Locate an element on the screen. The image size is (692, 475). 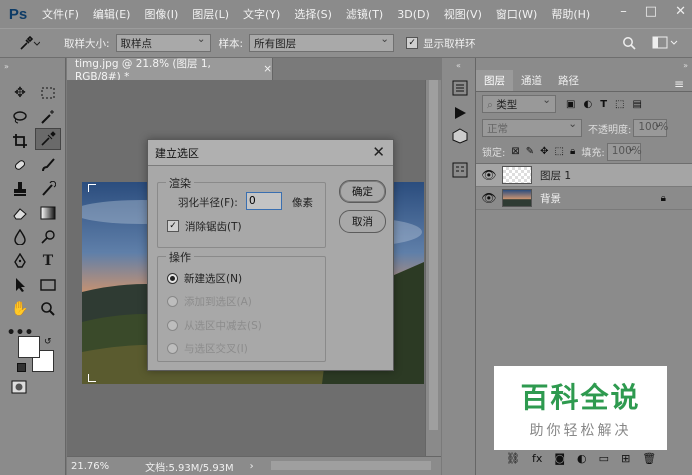
search-icon is located at coordinates (629, 44).